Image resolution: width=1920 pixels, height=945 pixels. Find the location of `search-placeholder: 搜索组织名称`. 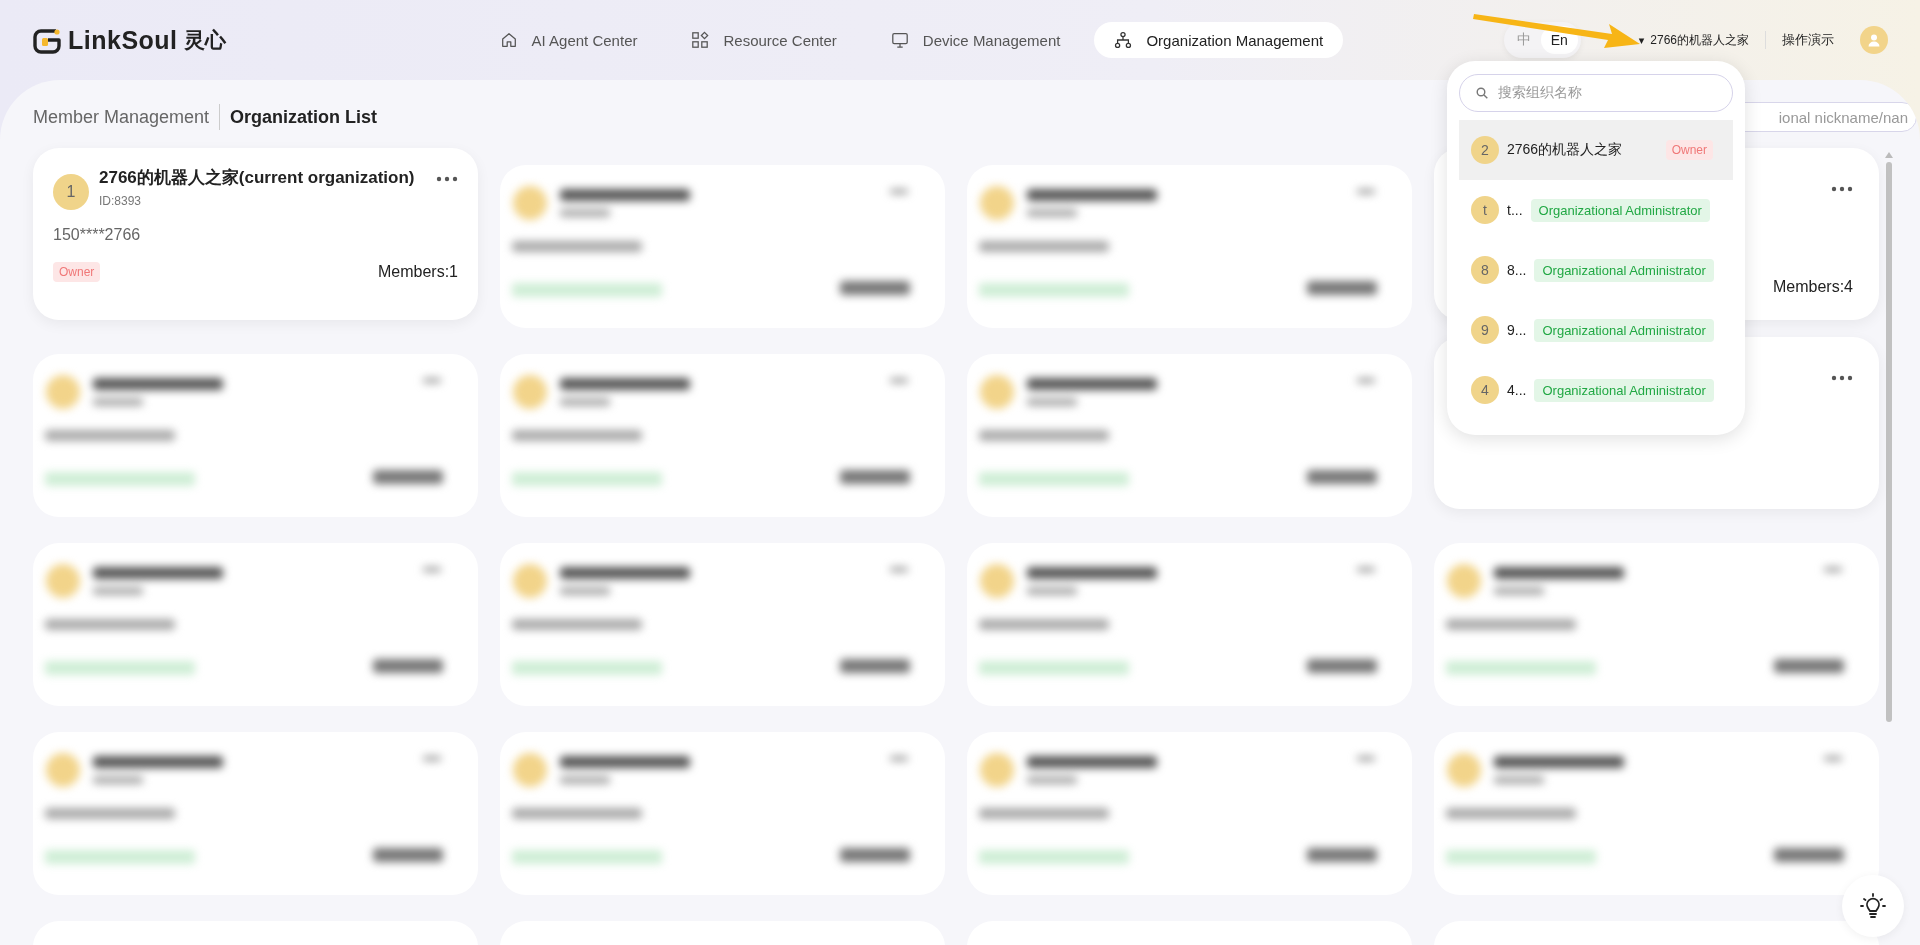

search-placeholder: 搜索组织名称 is located at coordinates (1540, 93).